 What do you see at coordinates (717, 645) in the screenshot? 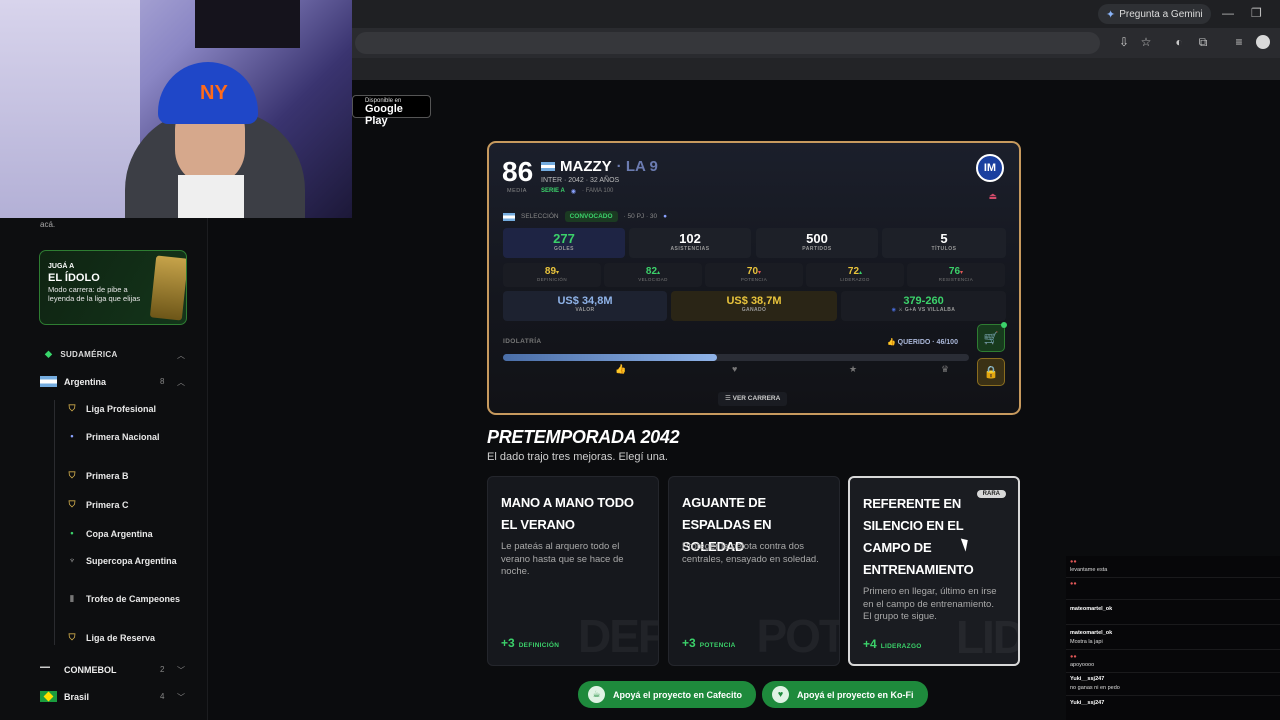
I see `bonus-label: POTENCIA` at bounding box center [717, 645].